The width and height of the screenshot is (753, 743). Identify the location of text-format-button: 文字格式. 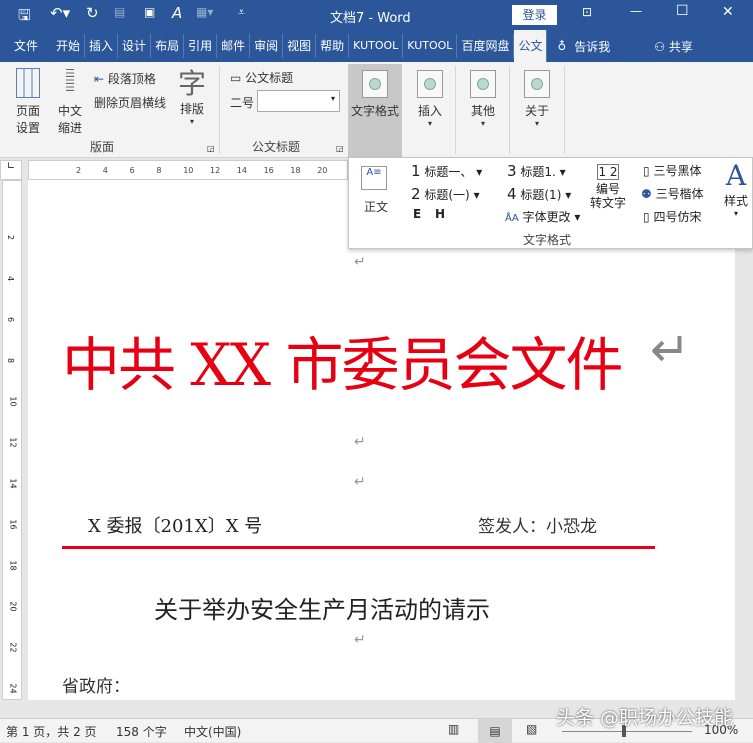
(375, 111).